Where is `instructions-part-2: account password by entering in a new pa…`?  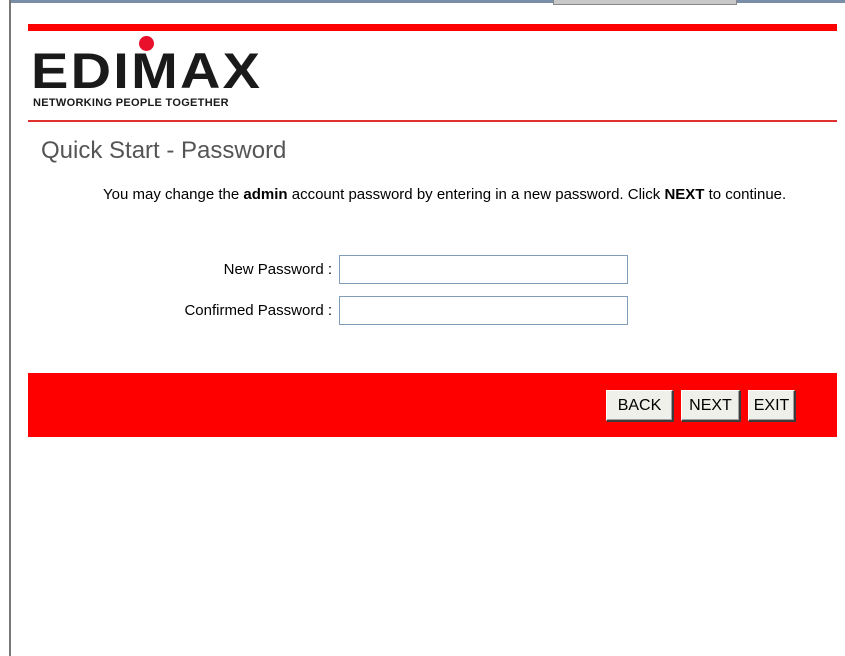
instructions-part-2: account password by entering in a new pa… is located at coordinates (476, 194).